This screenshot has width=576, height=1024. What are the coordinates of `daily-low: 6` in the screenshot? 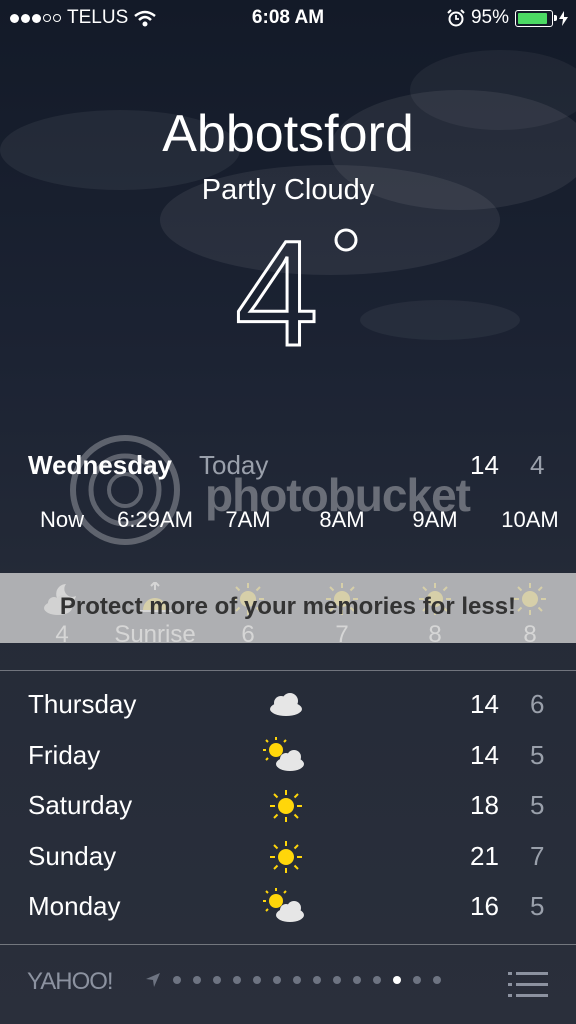 It's located at (537, 704).